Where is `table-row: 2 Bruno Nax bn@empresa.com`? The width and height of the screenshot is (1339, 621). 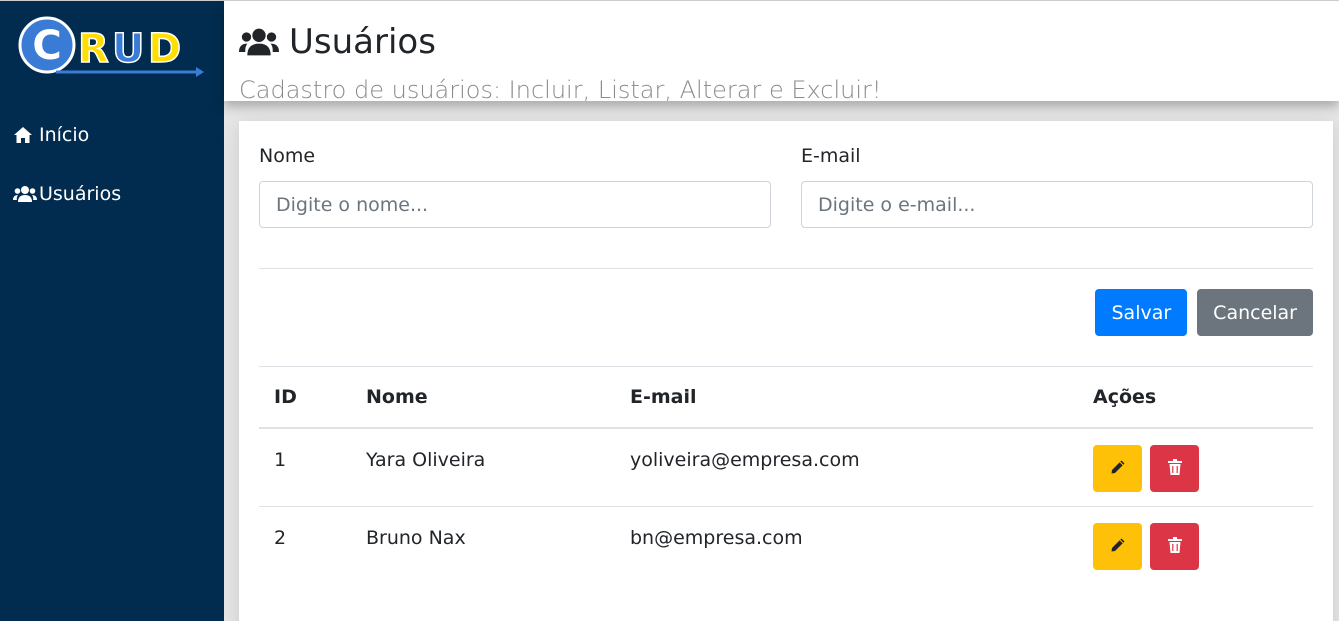
table-row: 2 Bruno Nax bn@empresa.com is located at coordinates (786, 545).